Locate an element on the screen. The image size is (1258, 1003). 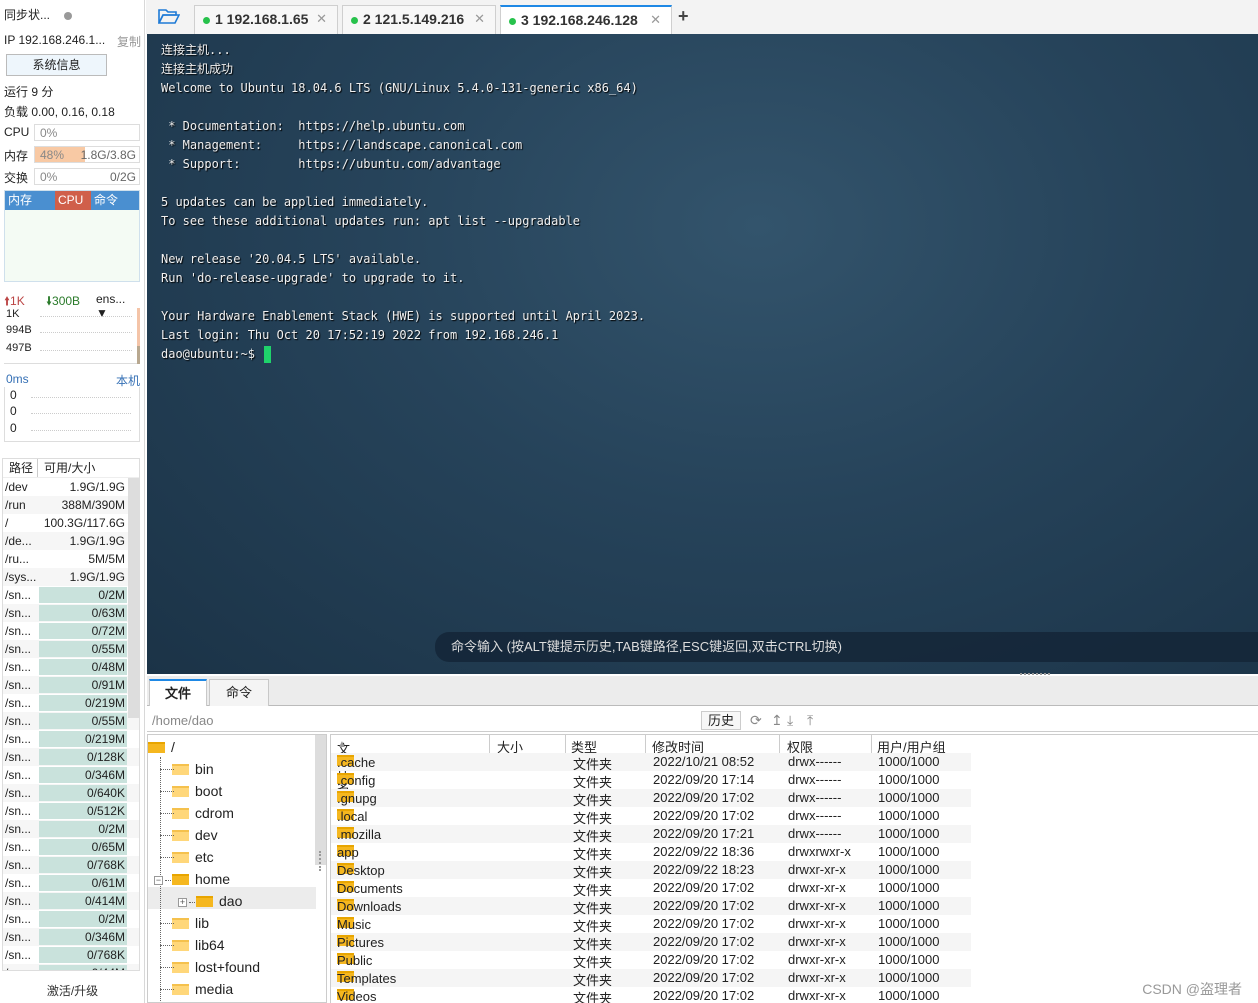
disk-row: /sn... 0/48M is located at coordinates (71, 667).